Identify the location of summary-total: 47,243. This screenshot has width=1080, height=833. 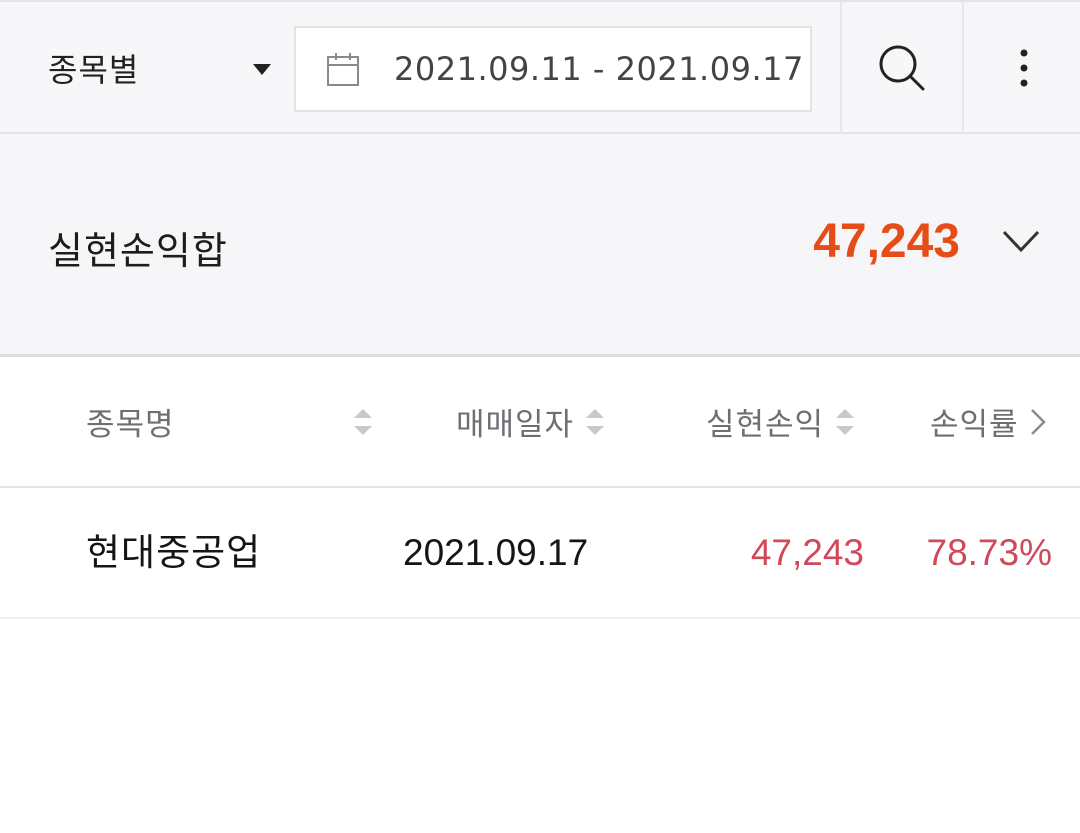
(886, 241).